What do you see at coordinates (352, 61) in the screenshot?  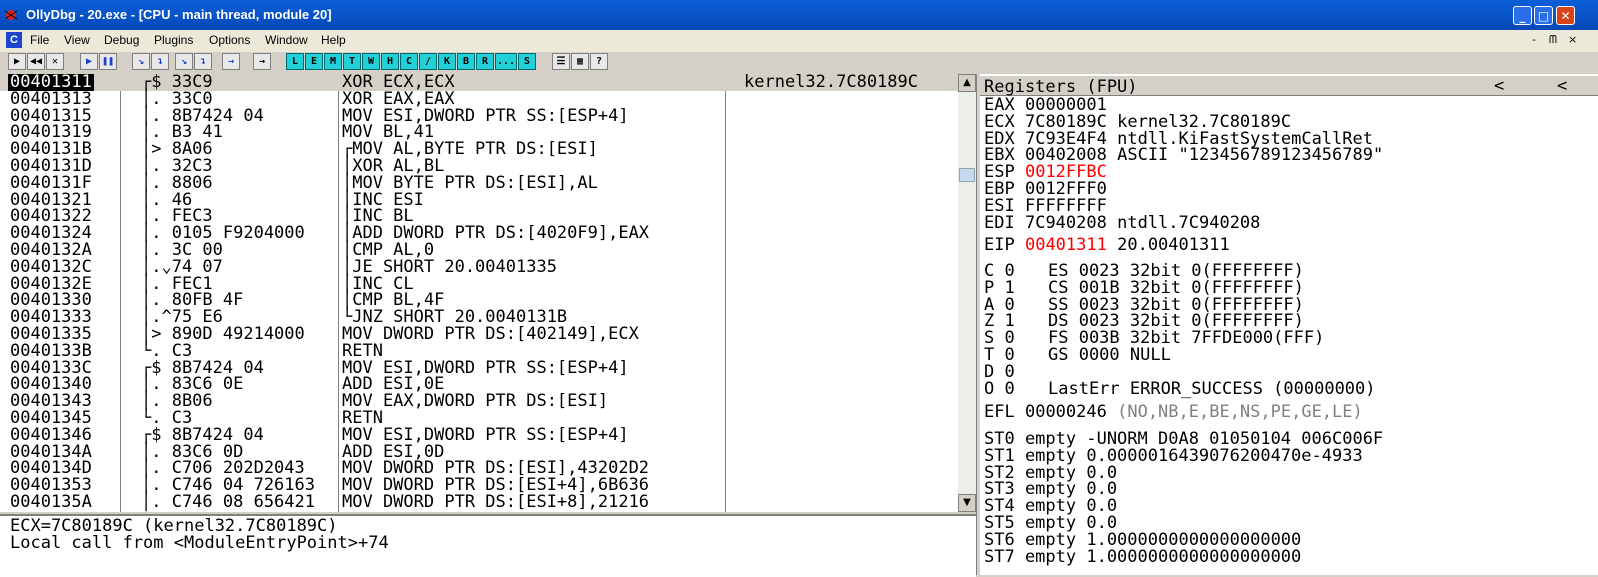 I see `threads-button: T` at bounding box center [352, 61].